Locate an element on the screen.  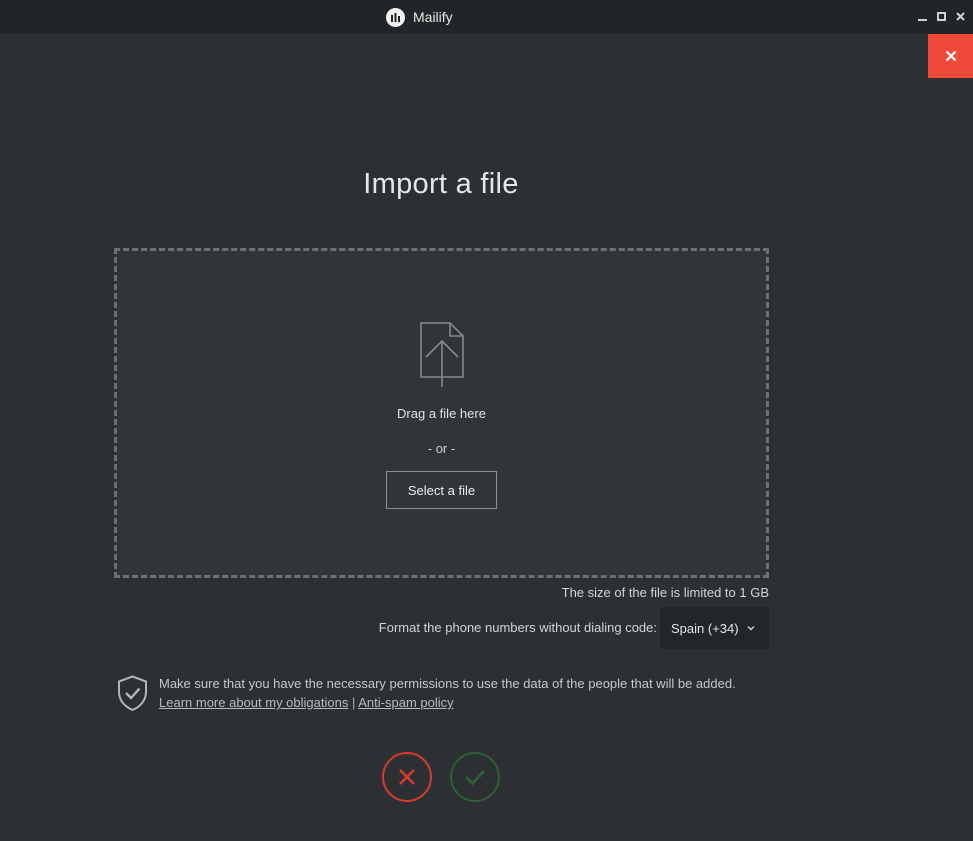
chevron-down-icon is located at coordinates (751, 628).